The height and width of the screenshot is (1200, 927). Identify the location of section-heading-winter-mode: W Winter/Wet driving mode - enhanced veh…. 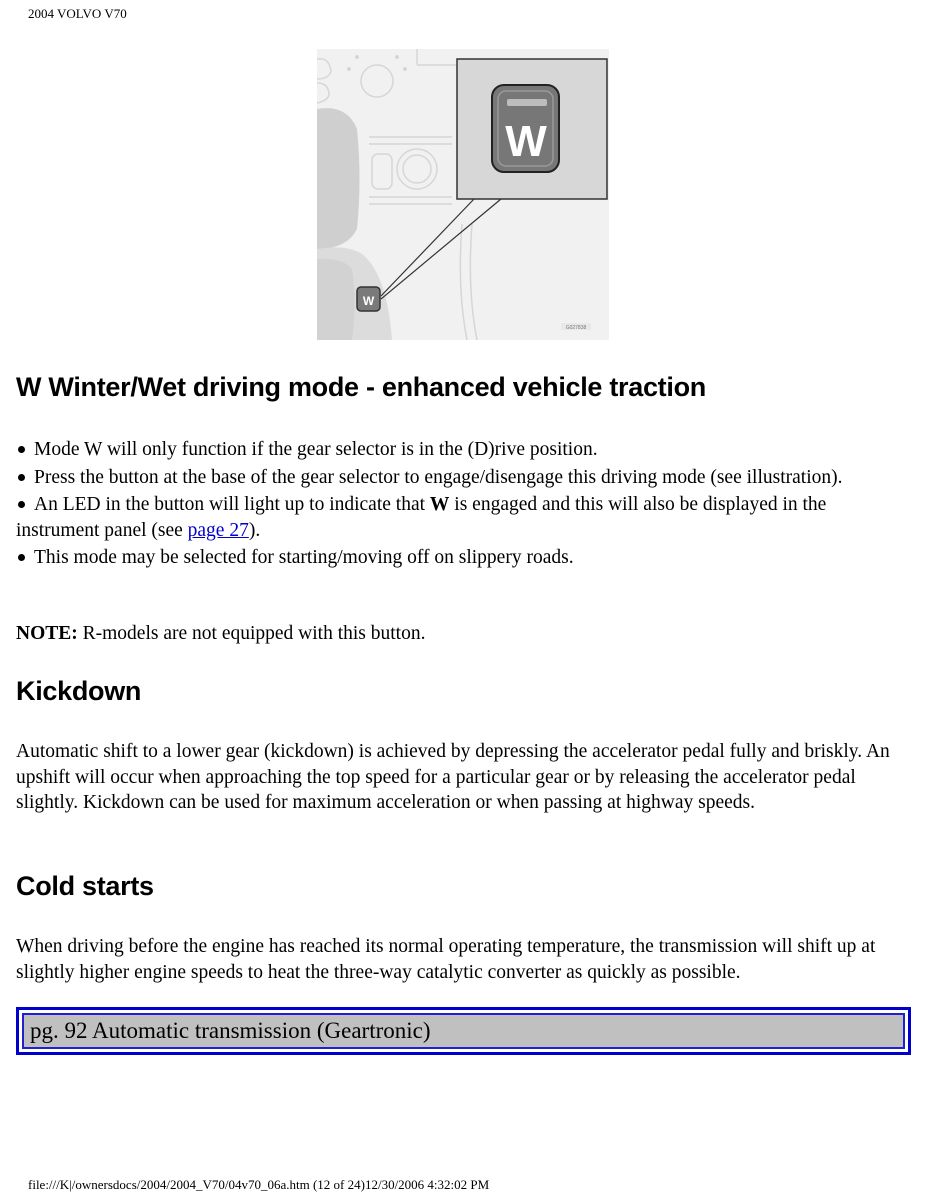
(361, 387).